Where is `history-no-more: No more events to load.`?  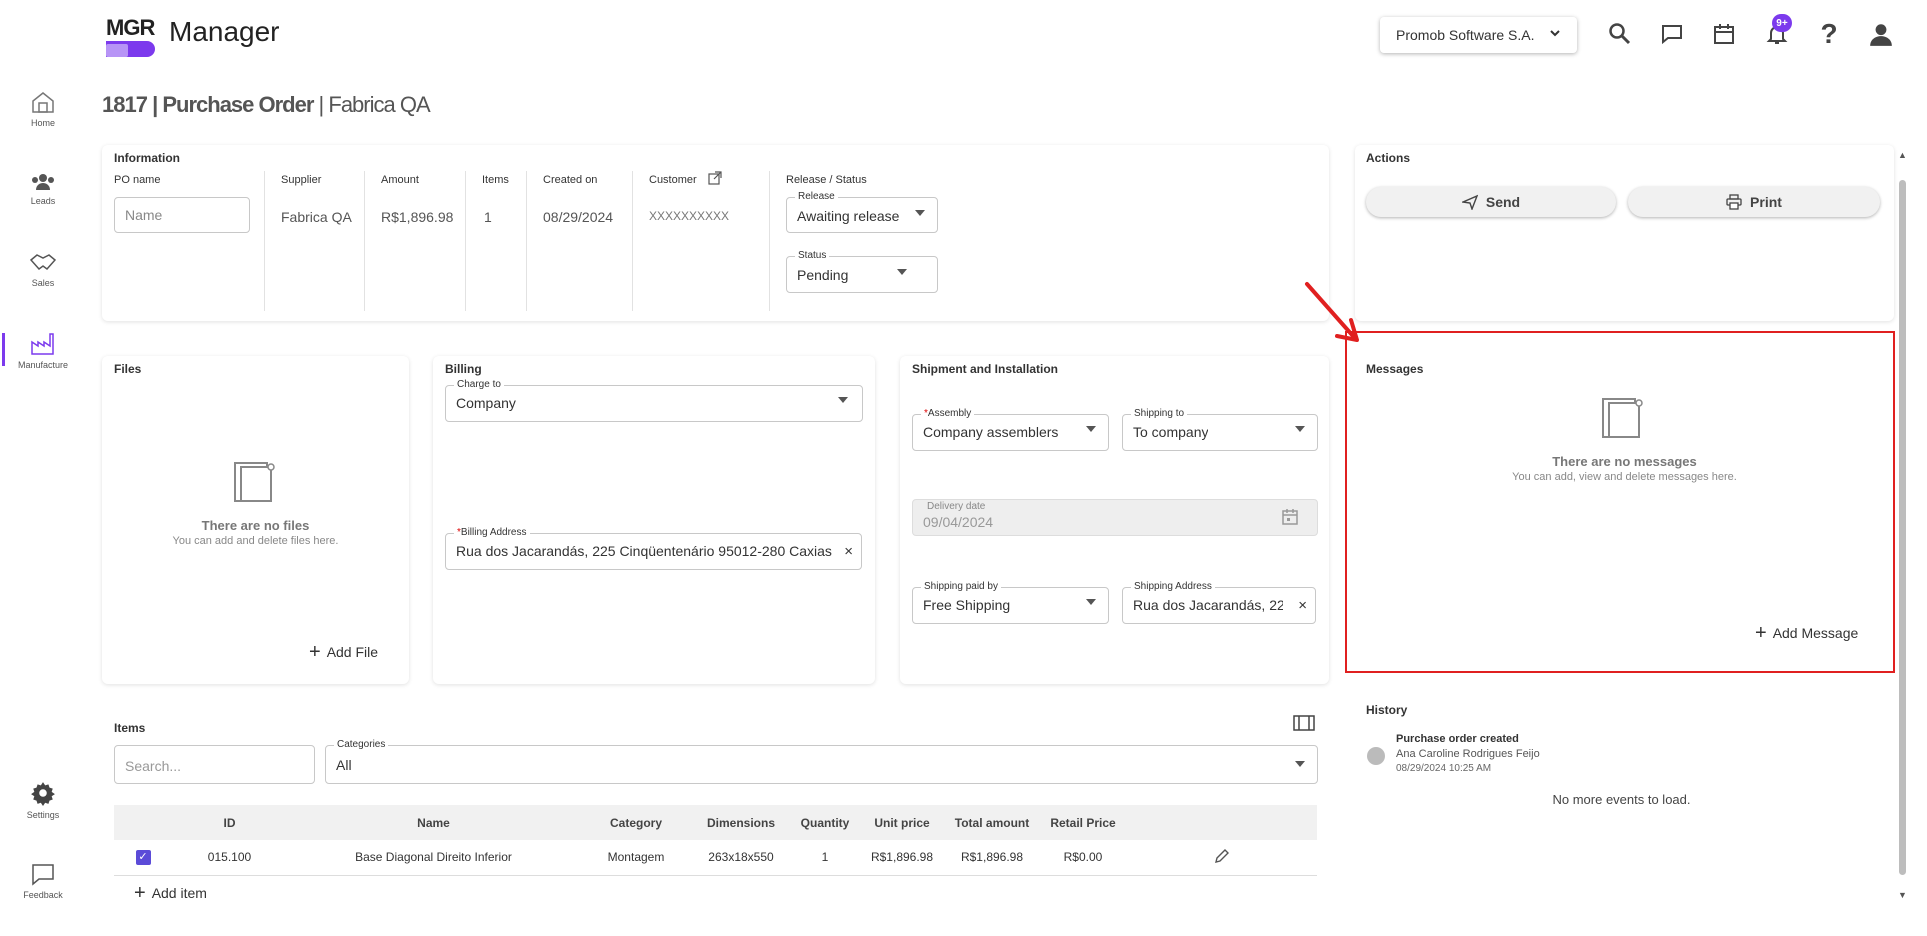 history-no-more: No more events to load. is located at coordinates (1621, 799).